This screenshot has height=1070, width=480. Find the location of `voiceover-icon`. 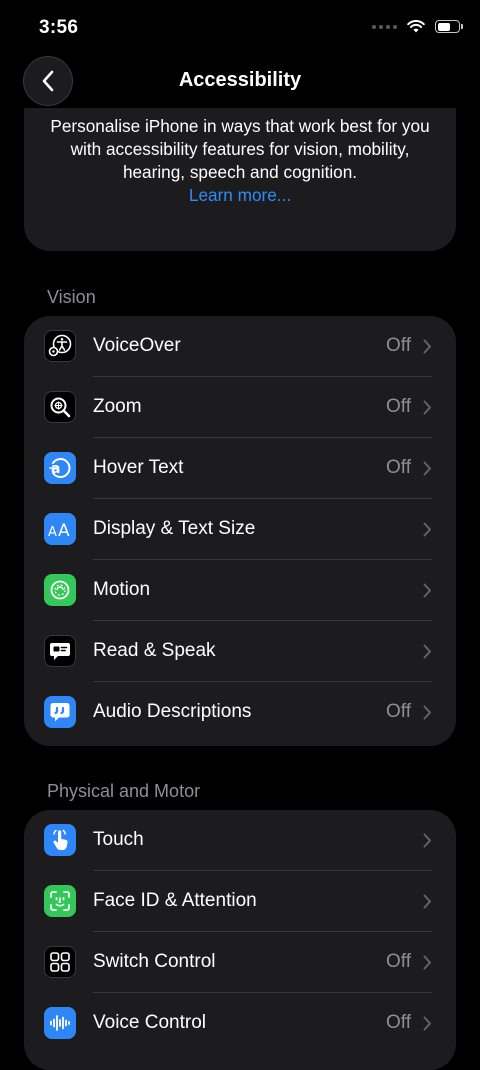

voiceover-icon is located at coordinates (60, 346).